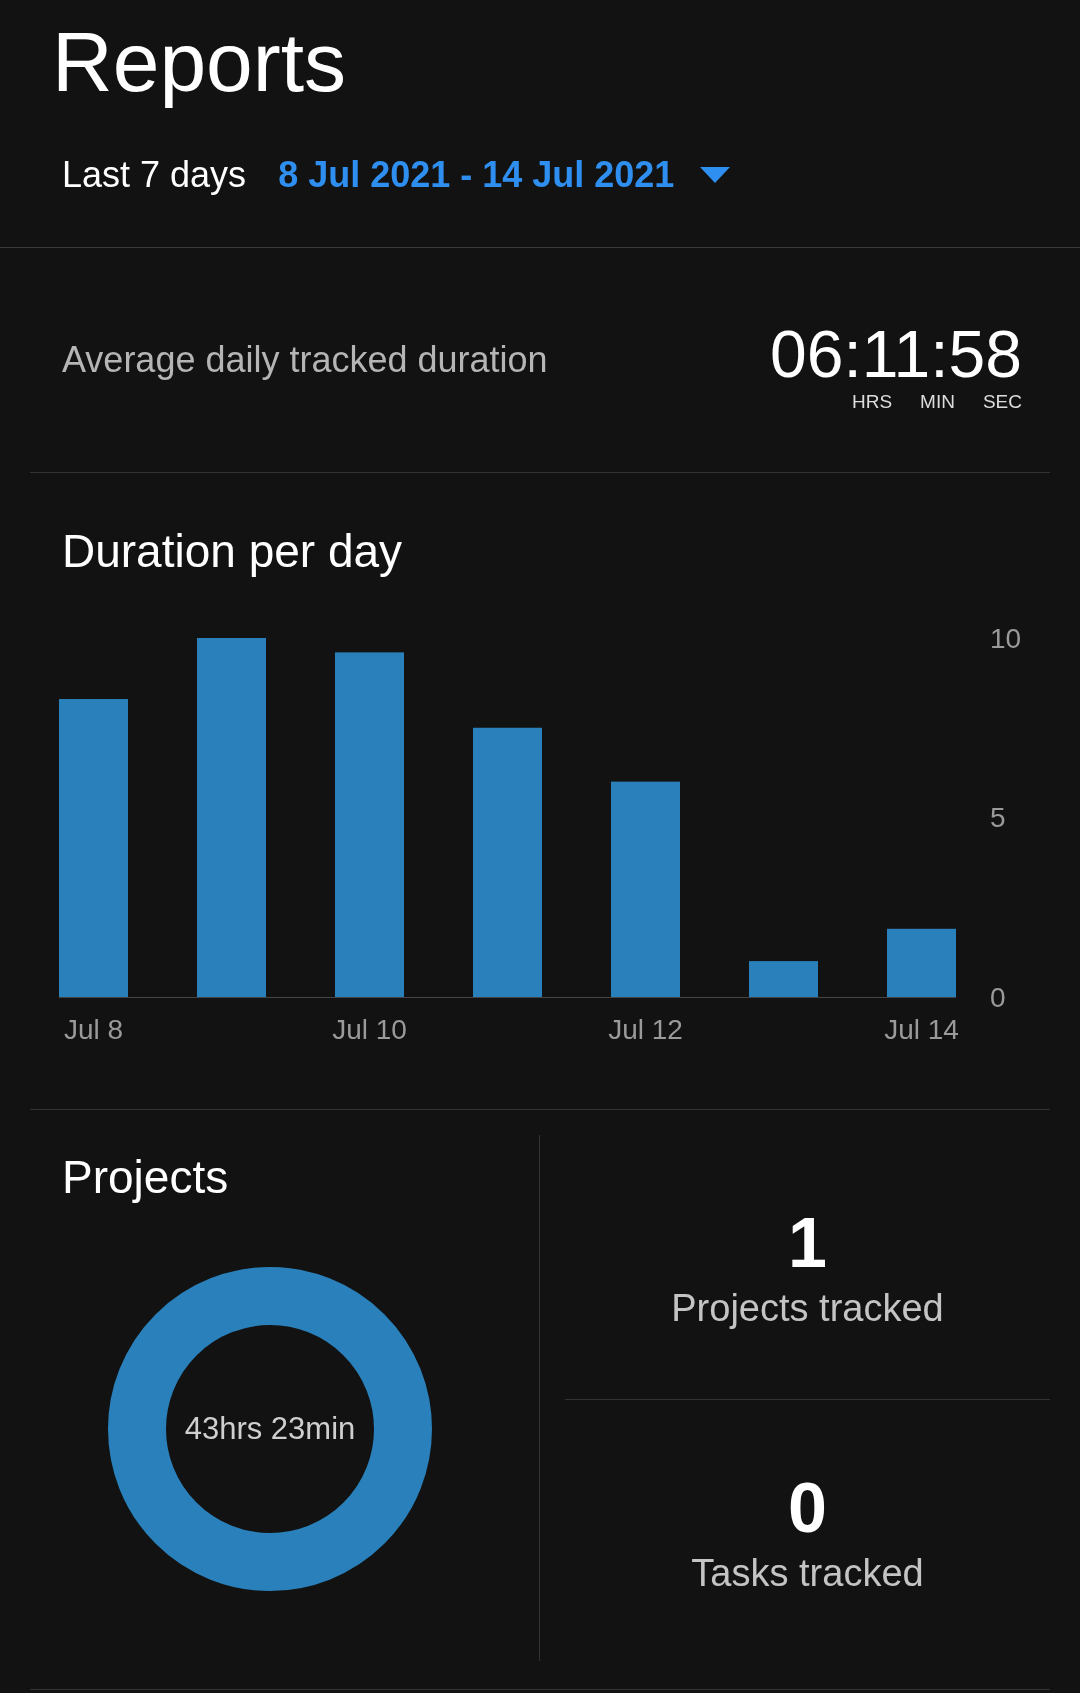  I want to click on chart-title: Duration per day, so click(232, 551).